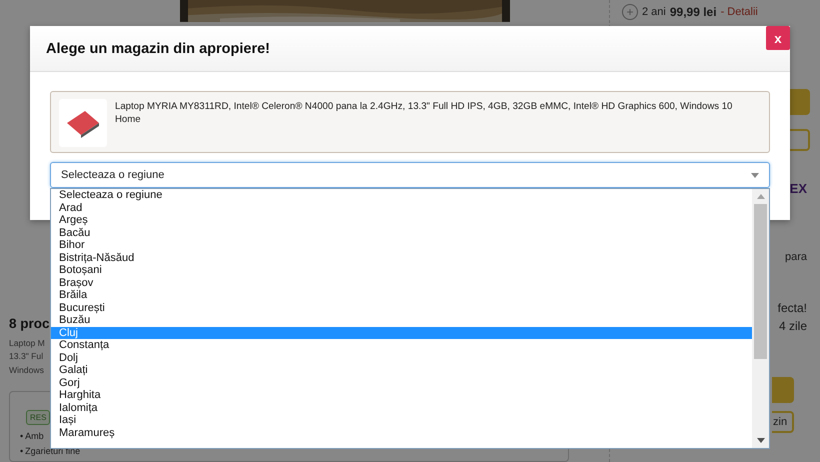 The width and height of the screenshot is (820, 462). I want to click on laptop-icon, so click(83, 123).